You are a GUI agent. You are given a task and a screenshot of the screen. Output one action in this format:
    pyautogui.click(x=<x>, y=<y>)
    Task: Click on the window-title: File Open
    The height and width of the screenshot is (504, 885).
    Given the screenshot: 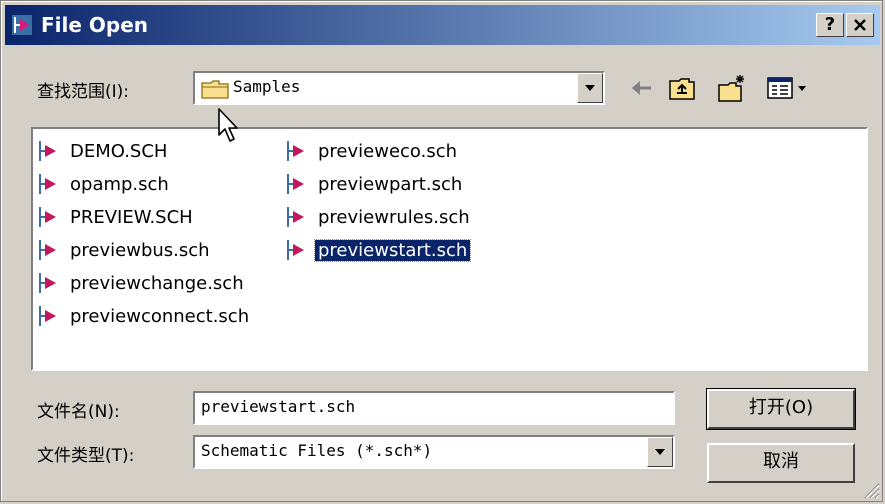 What is the action you would take?
    pyautogui.click(x=95, y=25)
    